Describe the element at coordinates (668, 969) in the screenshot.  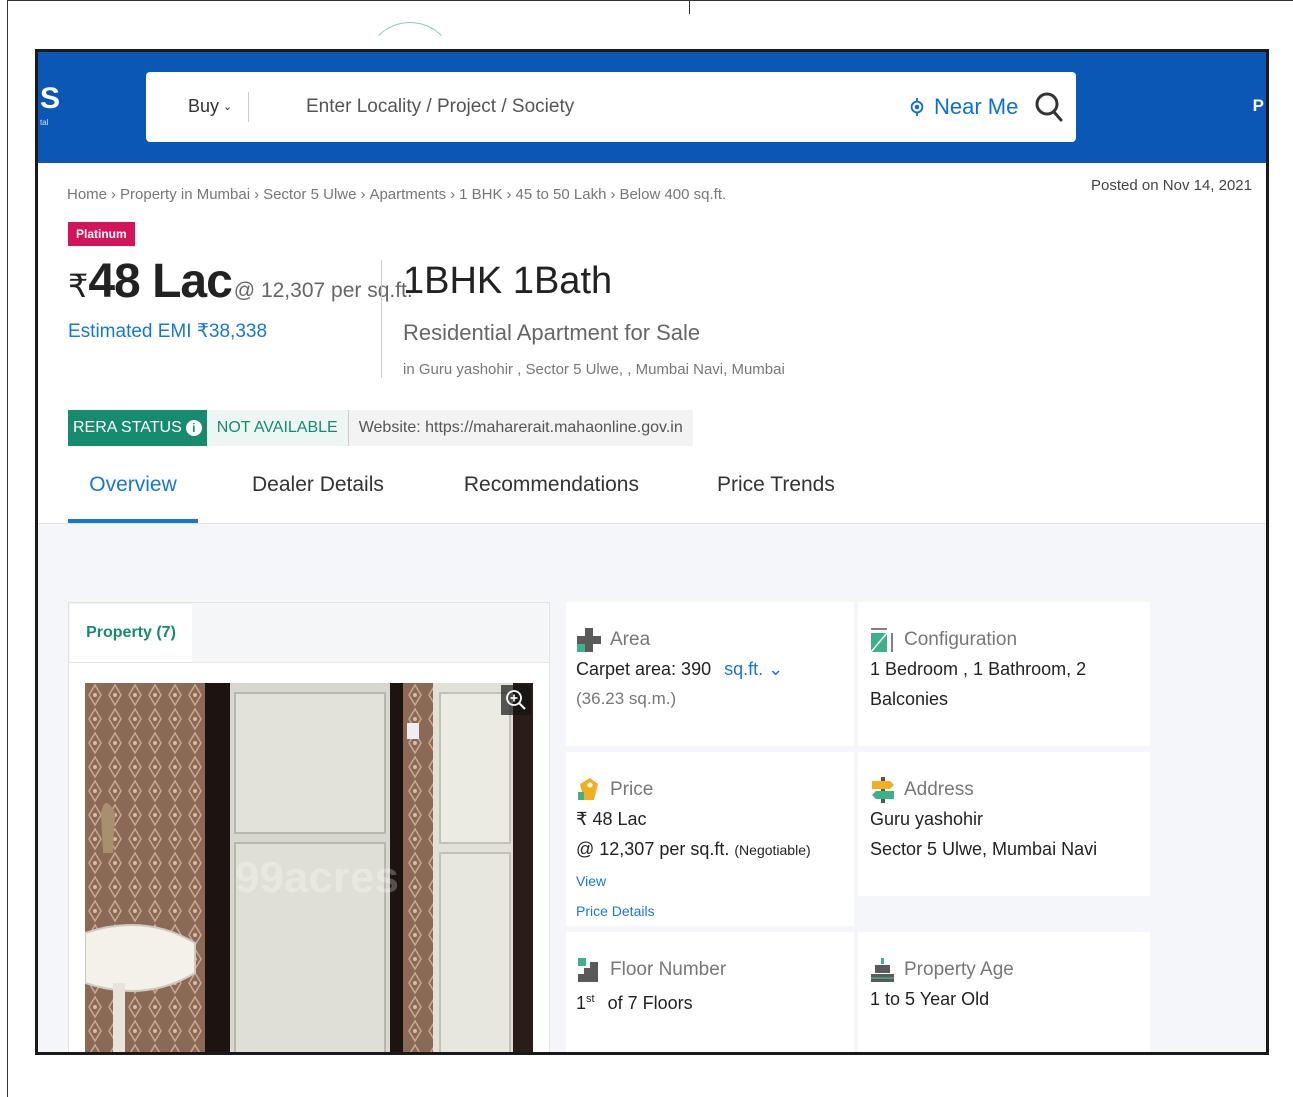
I see `floor-label: Floor Number` at that location.